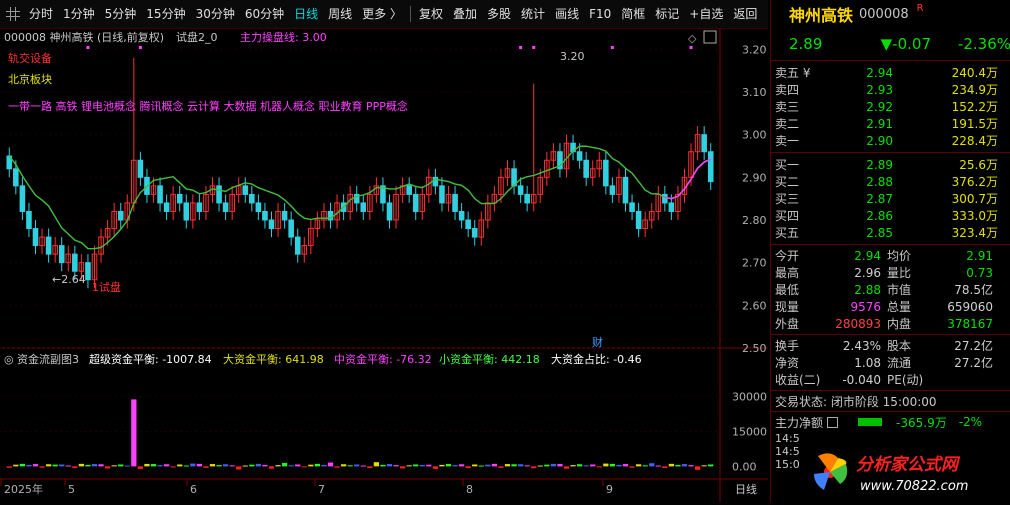 The width and height of the screenshot is (1010, 505). What do you see at coordinates (787, 216) in the screenshot?
I see `buy-label: 买四` at bounding box center [787, 216].